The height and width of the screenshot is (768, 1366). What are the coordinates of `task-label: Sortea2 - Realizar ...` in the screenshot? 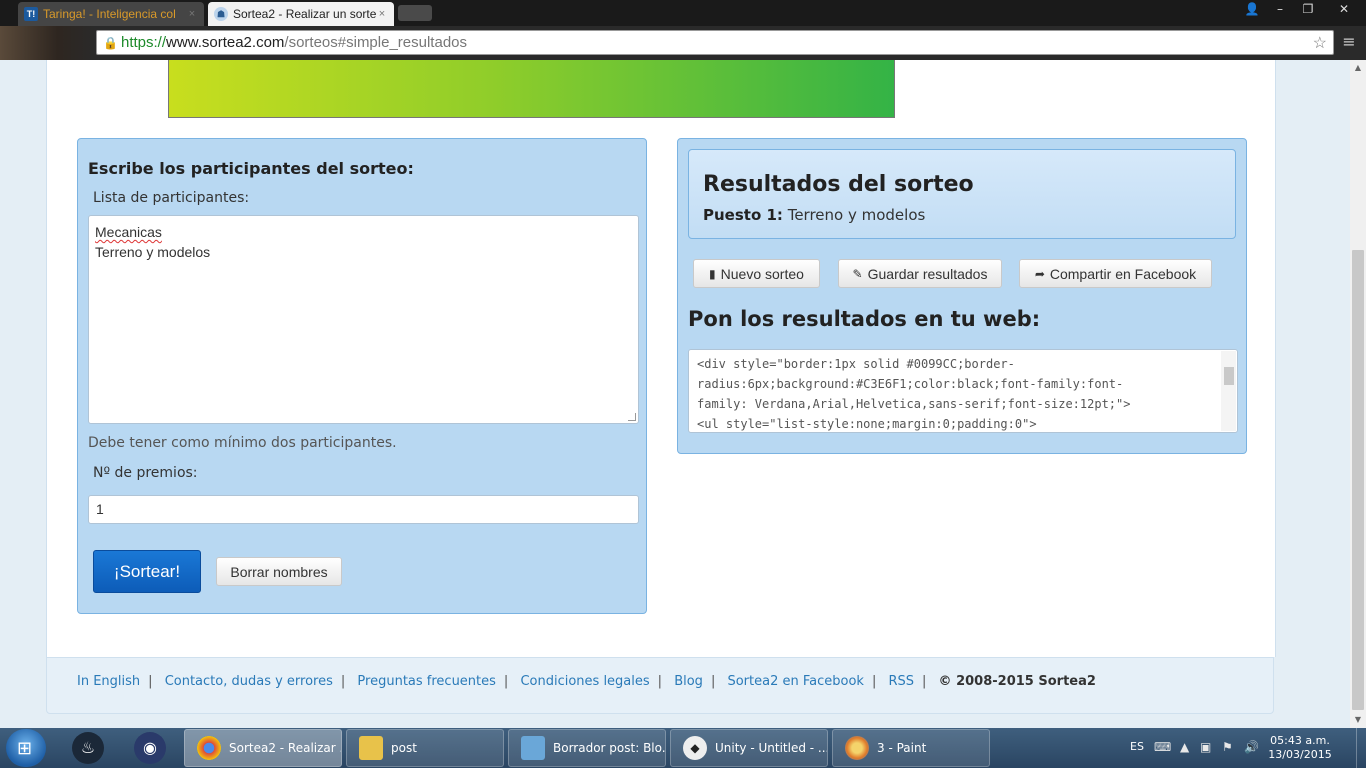 It's located at (285, 748).